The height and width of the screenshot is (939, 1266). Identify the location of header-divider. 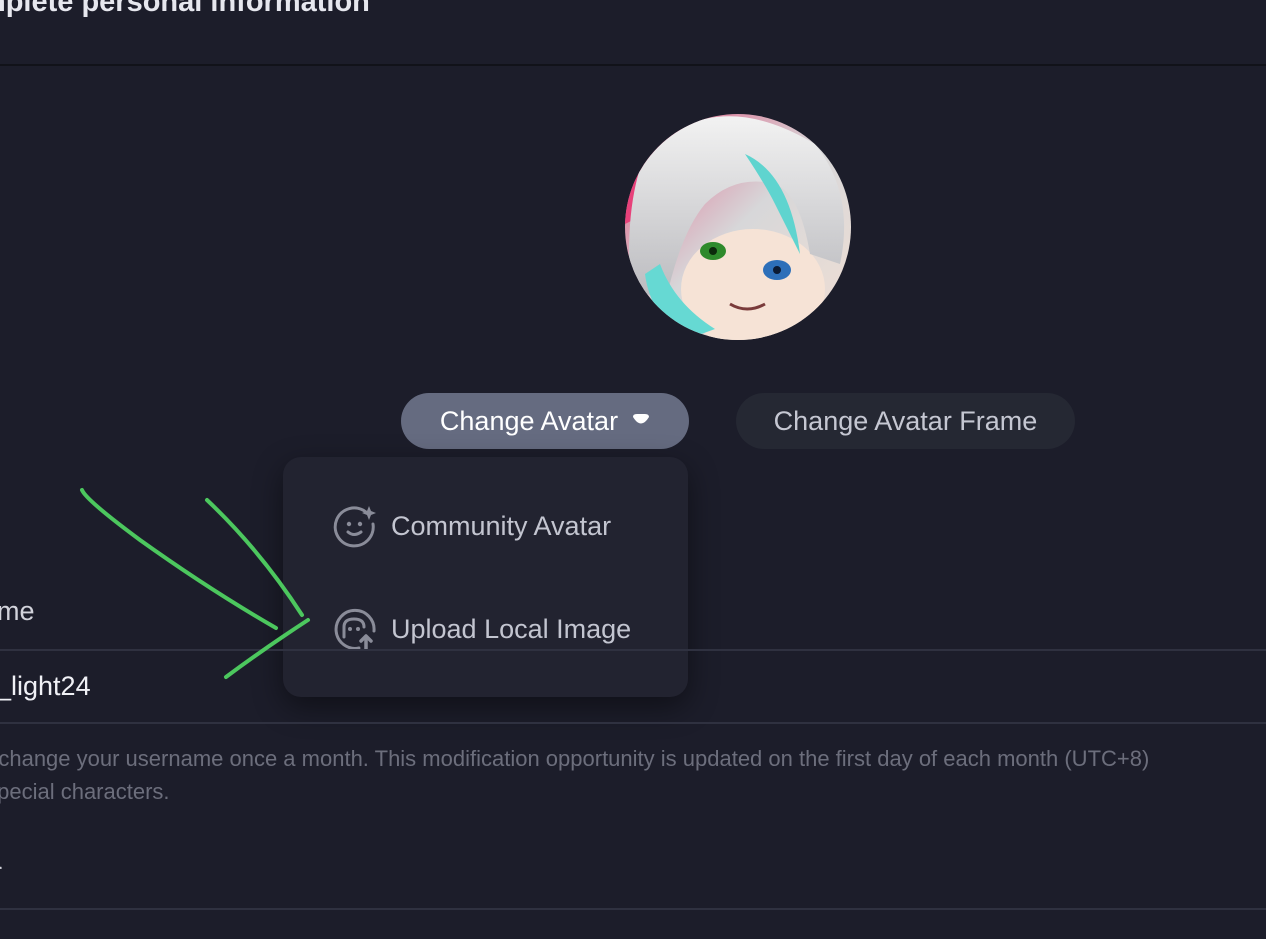
(633, 65).